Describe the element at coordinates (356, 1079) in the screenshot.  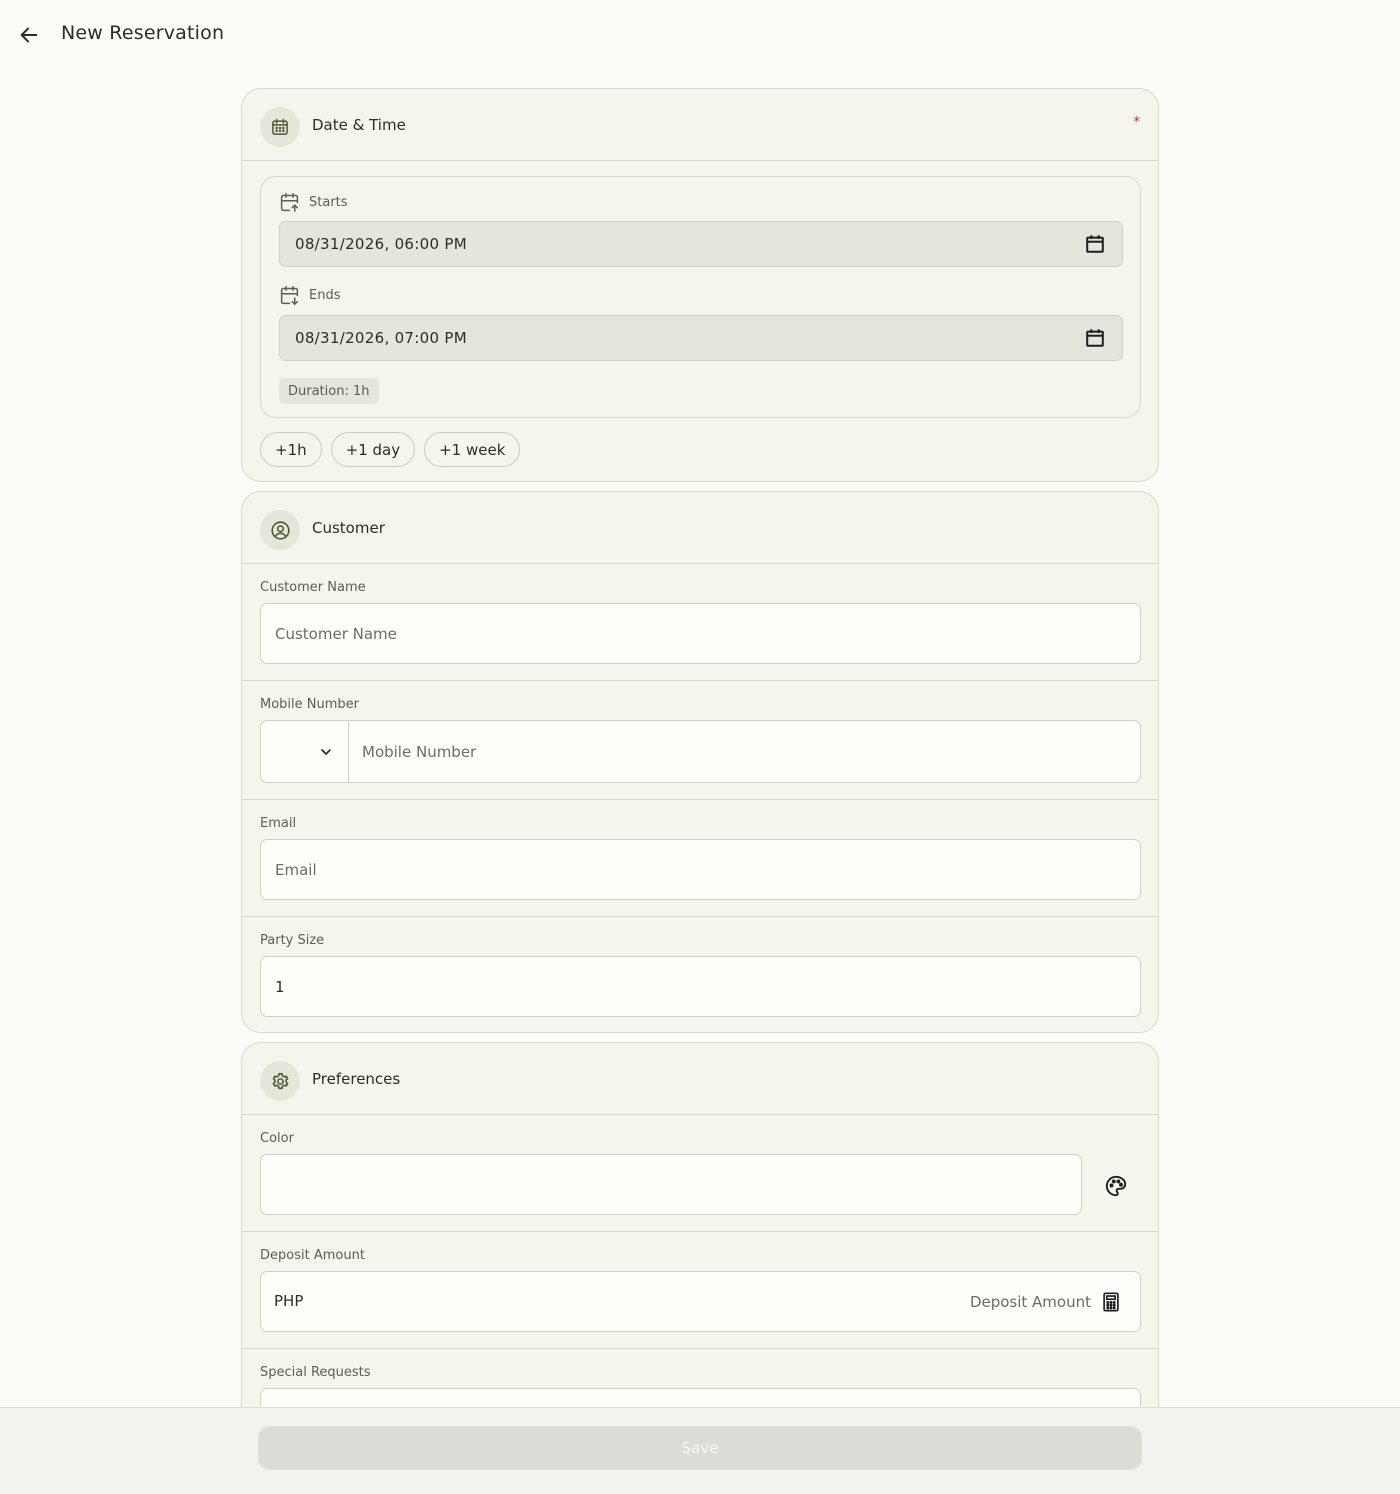
I see `preferences-title: Preferences` at that location.